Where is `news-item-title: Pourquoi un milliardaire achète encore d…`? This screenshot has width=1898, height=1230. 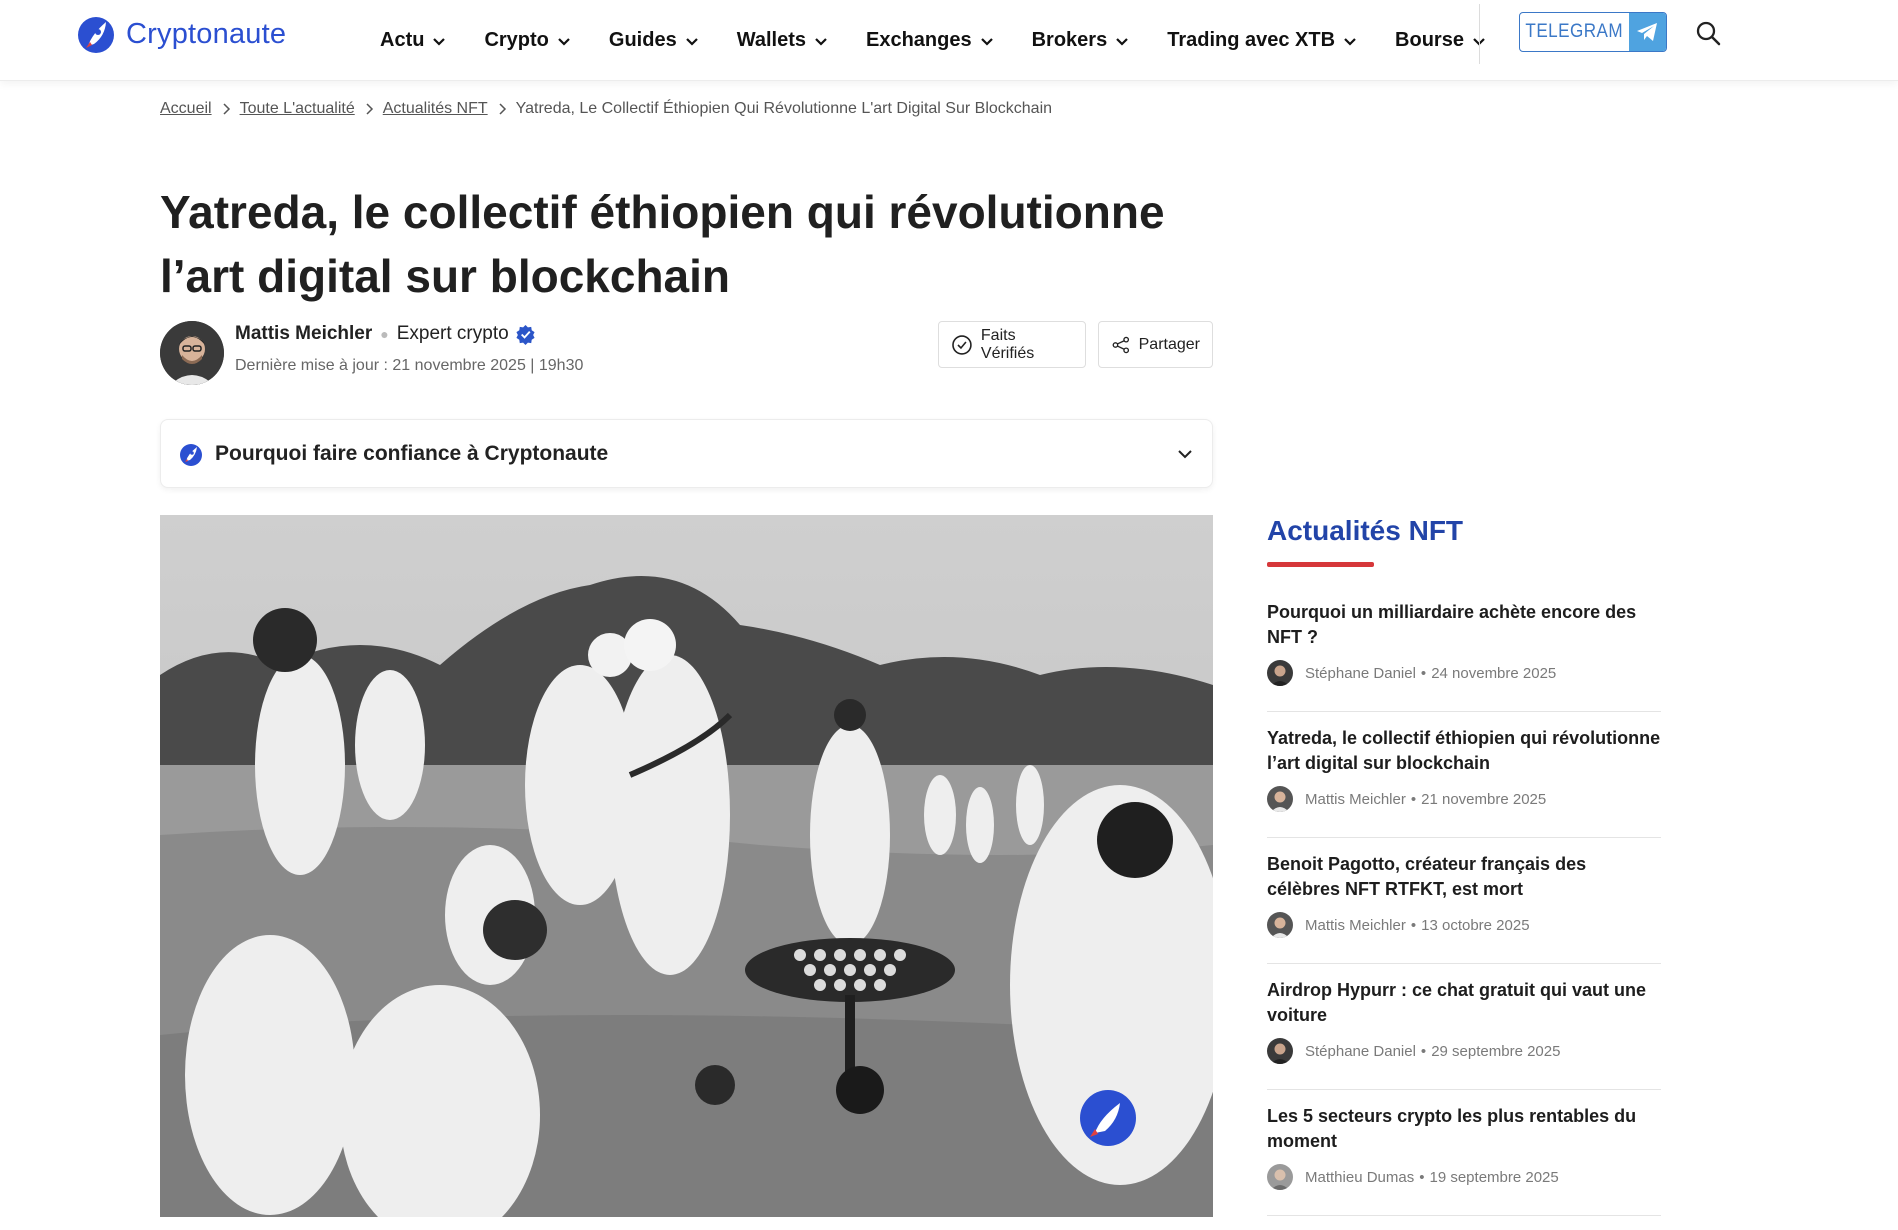
news-item-title: Pourquoi un milliardaire achète encore d… is located at coordinates (1464, 625).